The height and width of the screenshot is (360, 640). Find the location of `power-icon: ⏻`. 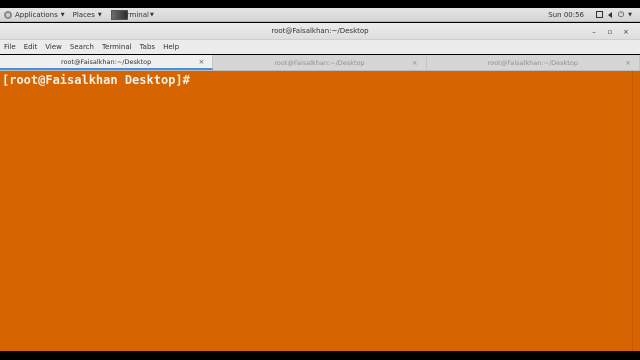

power-icon: ⏻ is located at coordinates (621, 14).